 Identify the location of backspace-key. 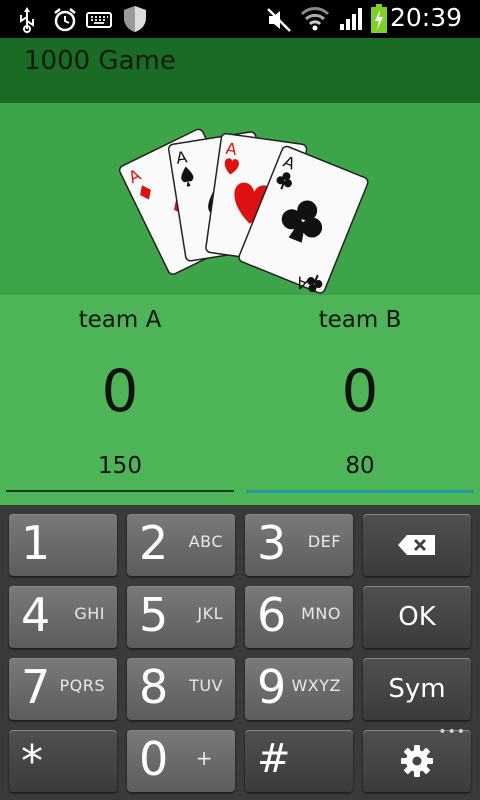
(417, 545).